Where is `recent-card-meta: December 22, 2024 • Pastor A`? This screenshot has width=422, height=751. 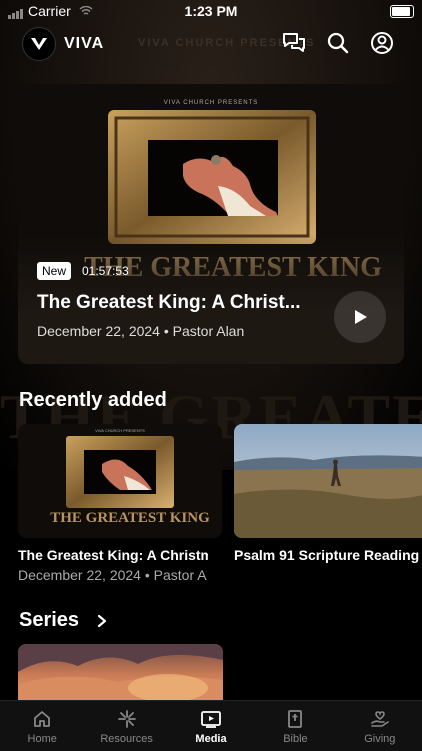 recent-card-meta: December 22, 2024 • Pastor A is located at coordinates (113, 575).